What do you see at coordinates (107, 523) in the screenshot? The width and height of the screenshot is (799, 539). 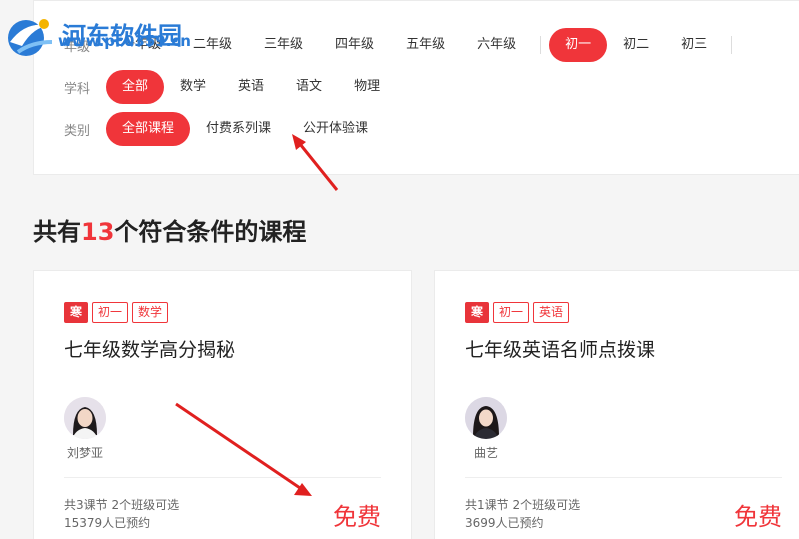 I see `course-reservations: 15379人已预约` at bounding box center [107, 523].